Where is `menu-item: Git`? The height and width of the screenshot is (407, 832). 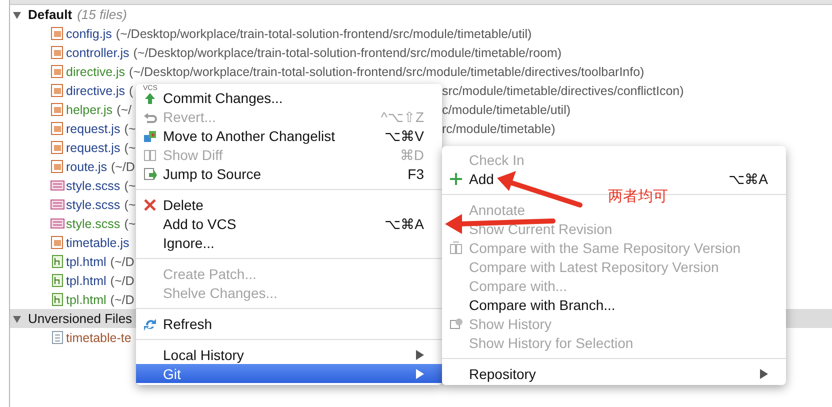 menu-item: Git is located at coordinates (289, 373).